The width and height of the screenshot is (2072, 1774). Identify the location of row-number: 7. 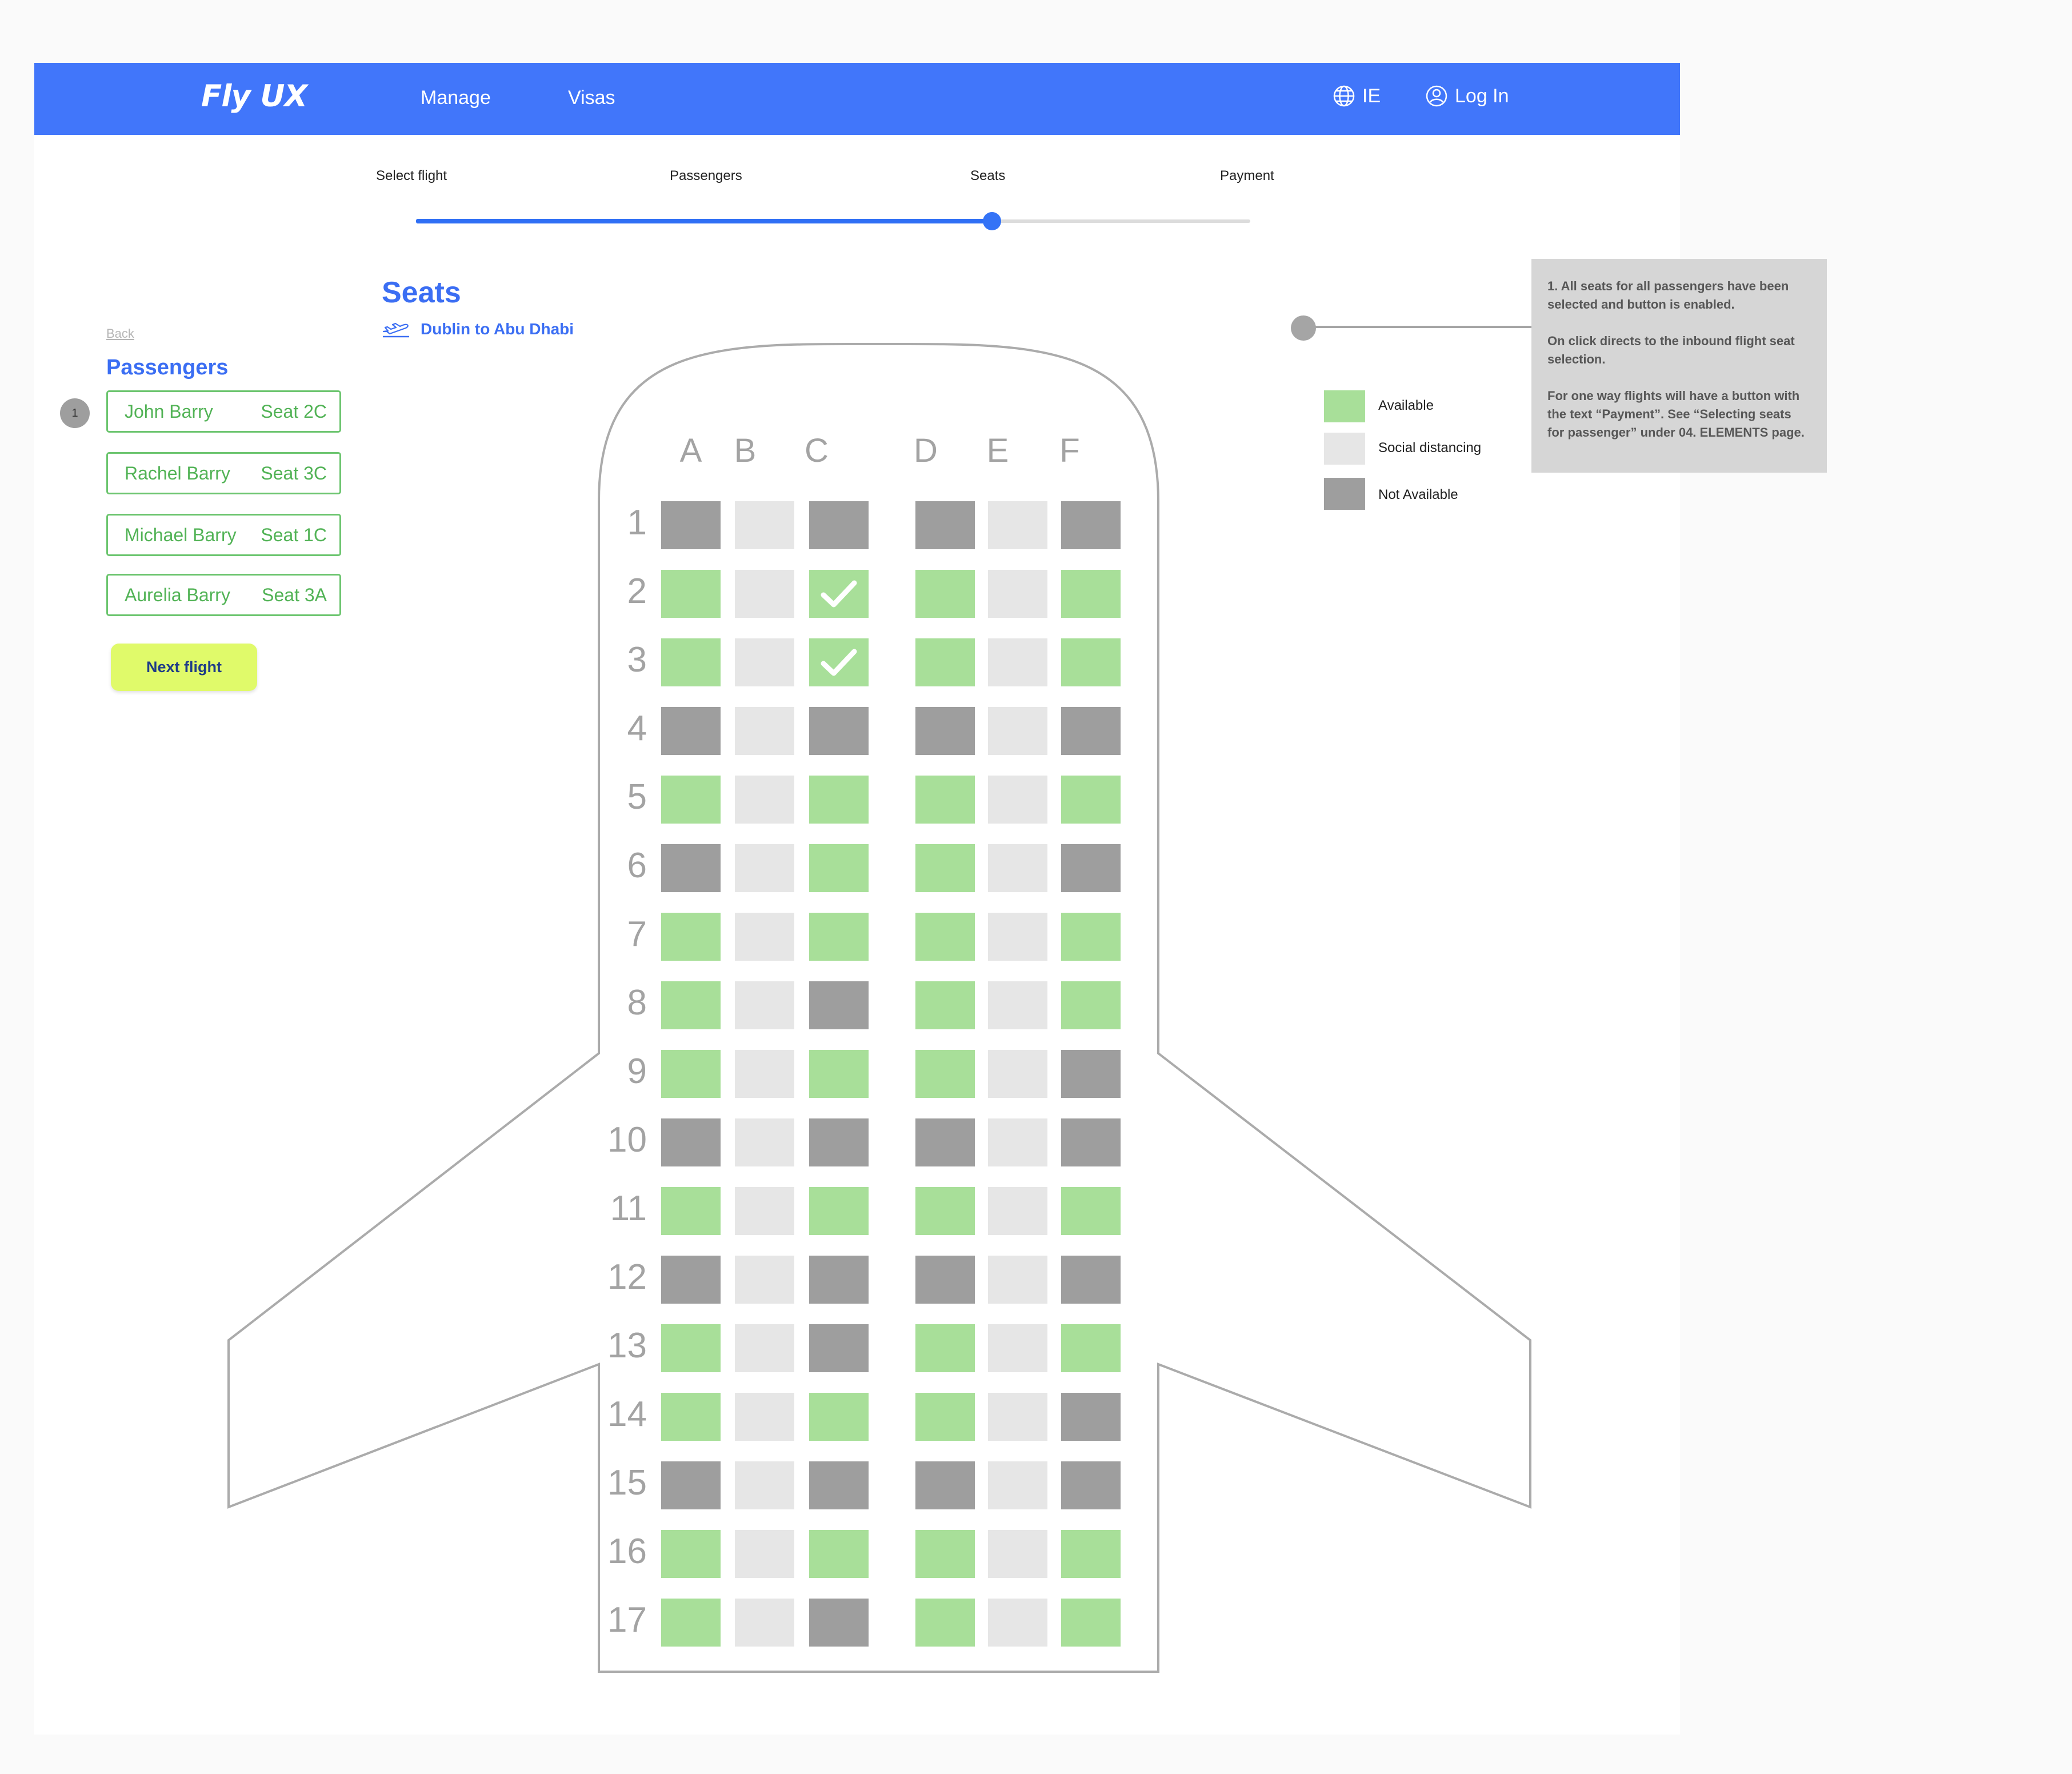
(637, 934).